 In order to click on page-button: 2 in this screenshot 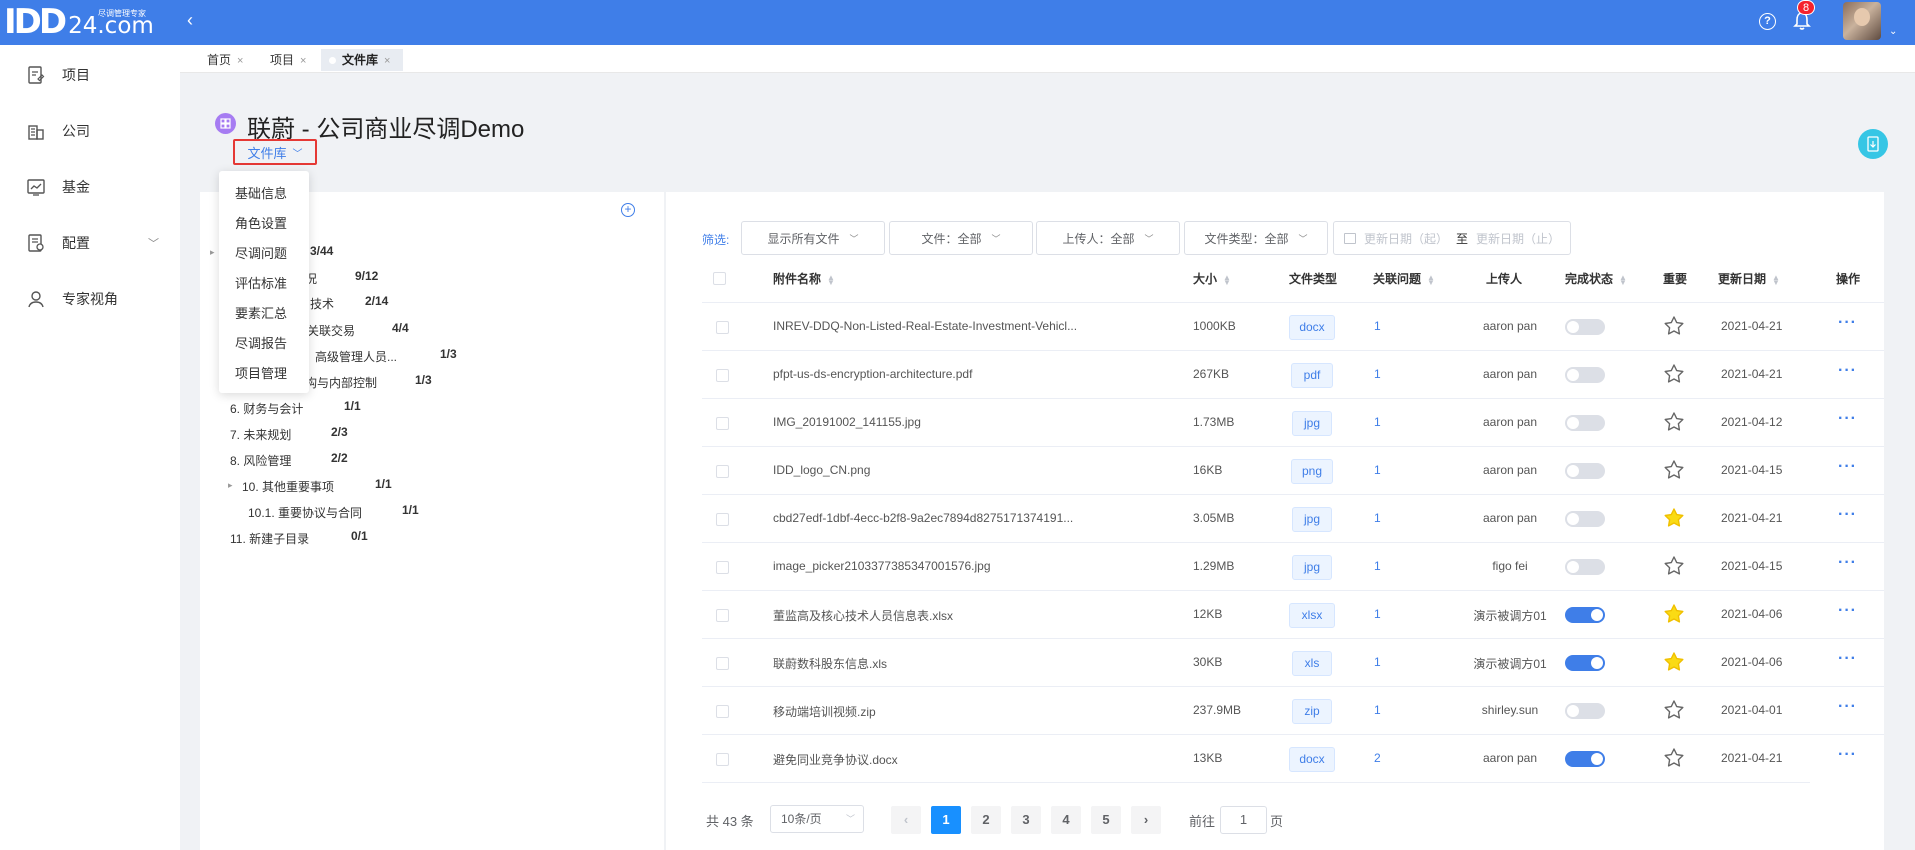, I will do `click(986, 820)`.